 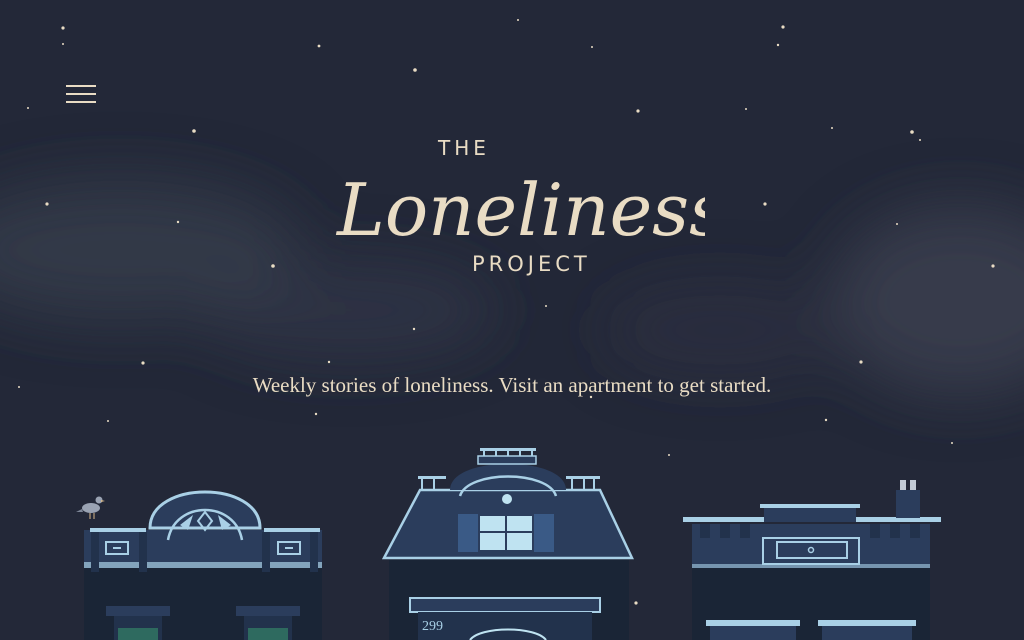 What do you see at coordinates (507, 544) in the screenshot?
I see `center-building` at bounding box center [507, 544].